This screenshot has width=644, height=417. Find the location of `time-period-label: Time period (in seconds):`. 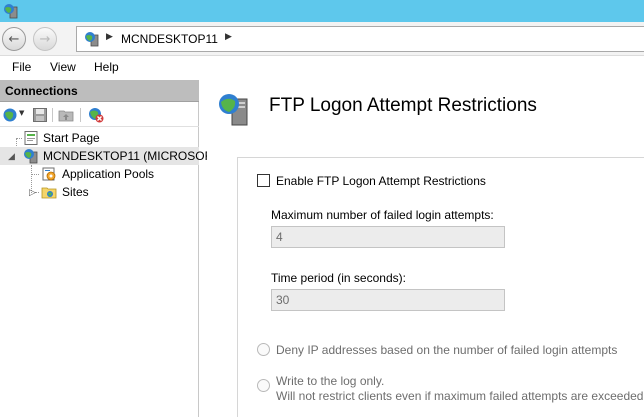

time-period-label: Time period (in seconds): is located at coordinates (338, 278).